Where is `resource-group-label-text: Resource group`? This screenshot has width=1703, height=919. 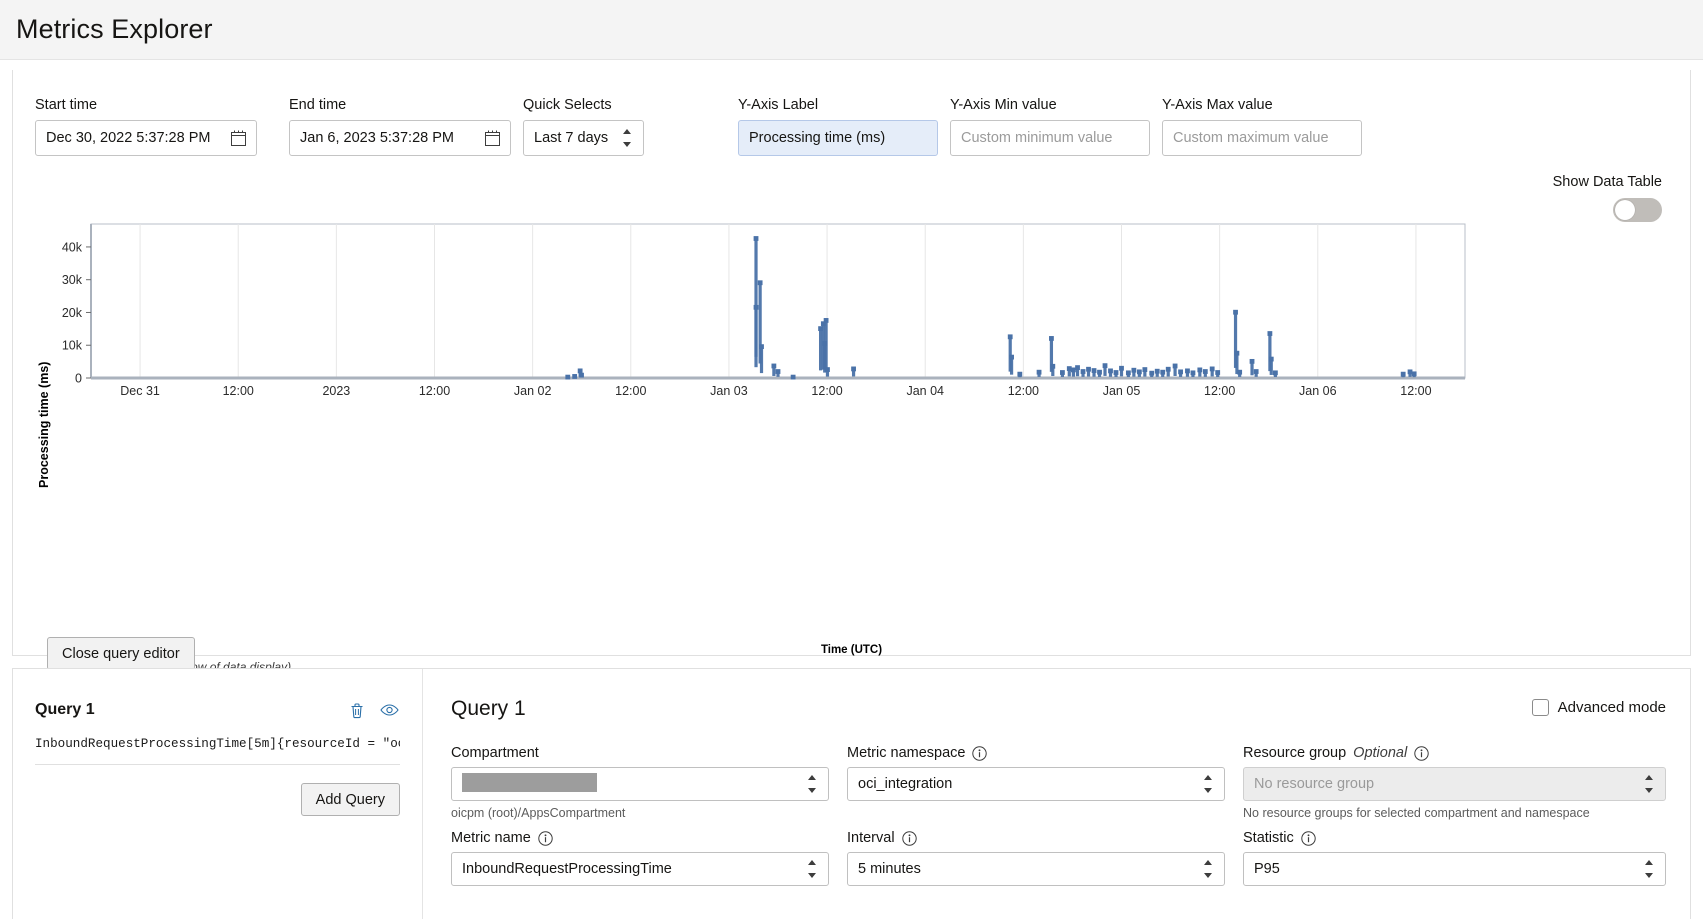 resource-group-label-text: Resource group is located at coordinates (1295, 753).